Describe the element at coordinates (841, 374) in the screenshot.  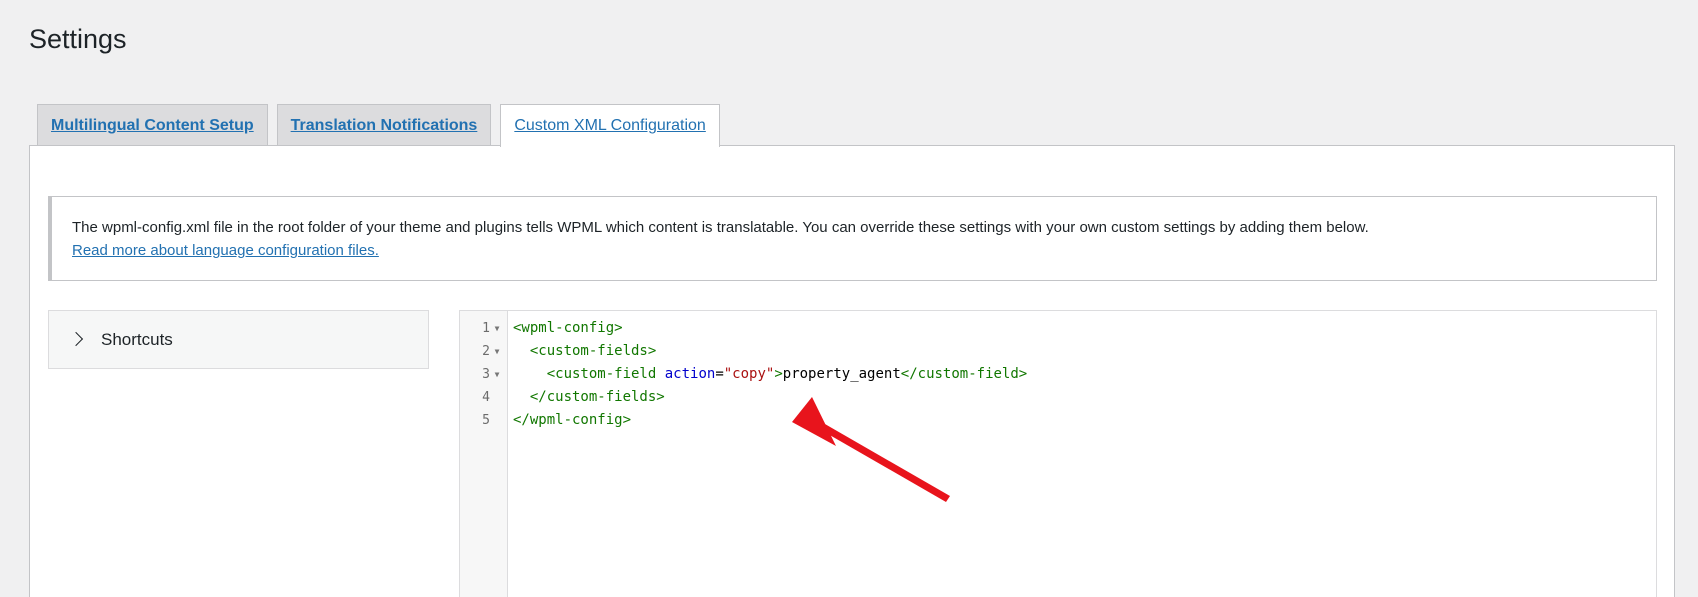
I see `xml-text-content: property_agent` at that location.